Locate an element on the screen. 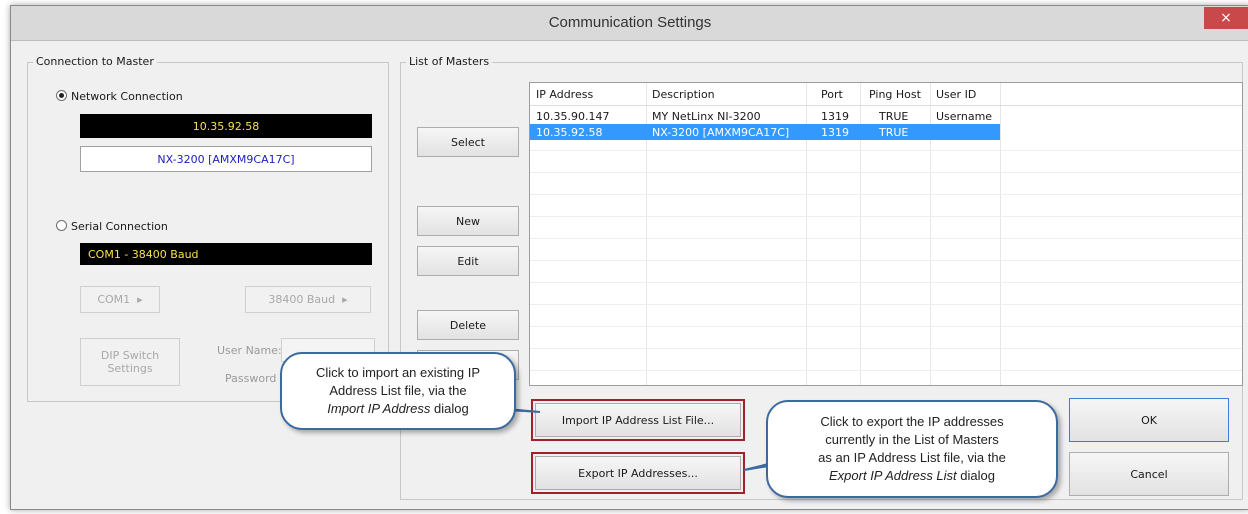  window-title: Communication Settings is located at coordinates (630, 22).